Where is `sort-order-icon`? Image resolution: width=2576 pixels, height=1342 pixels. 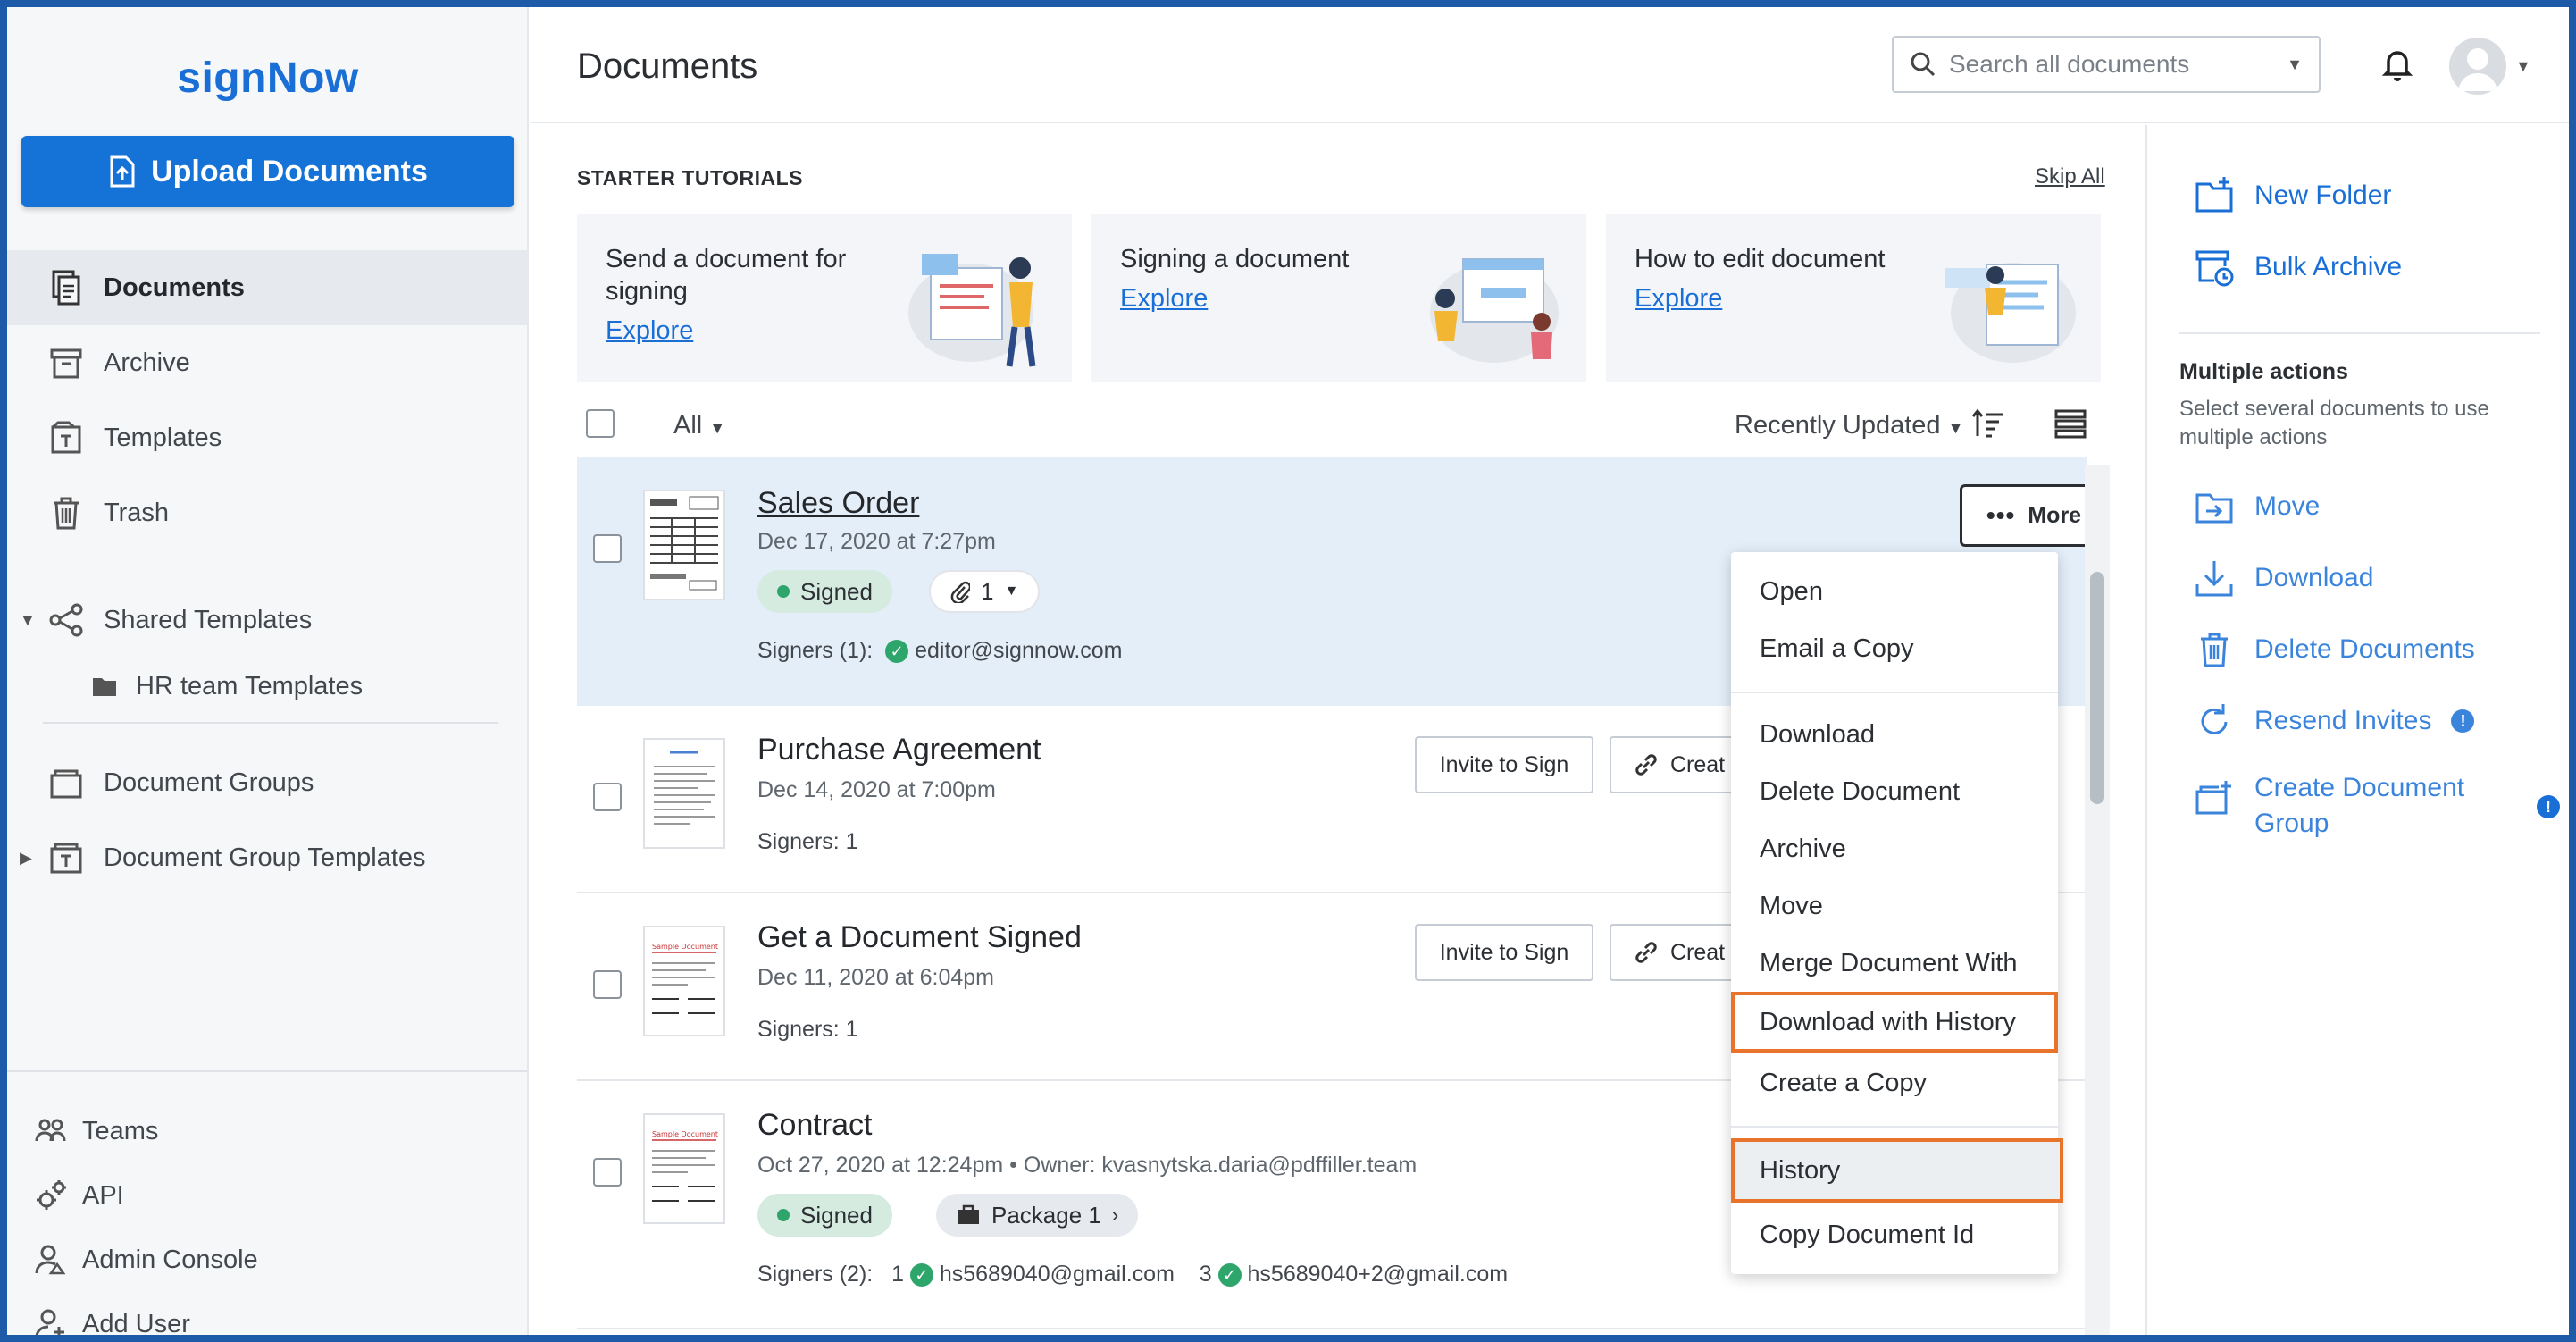
sort-order-icon is located at coordinates (1988, 423).